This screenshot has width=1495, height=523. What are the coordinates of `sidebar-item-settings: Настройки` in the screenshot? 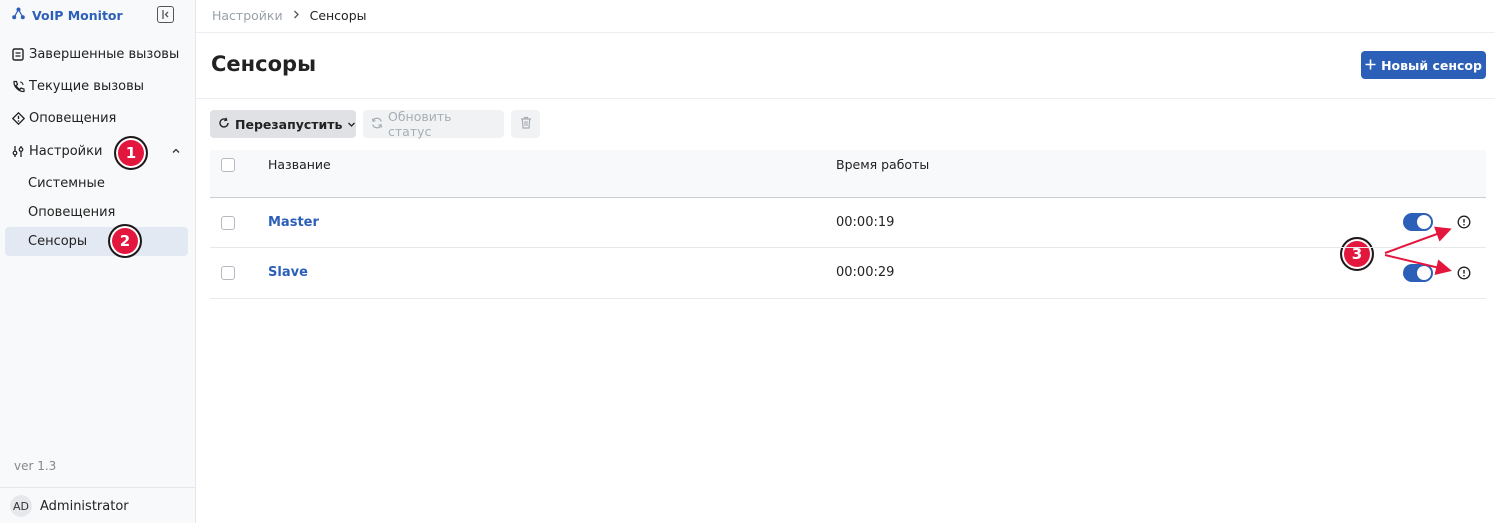 It's located at (56, 151).